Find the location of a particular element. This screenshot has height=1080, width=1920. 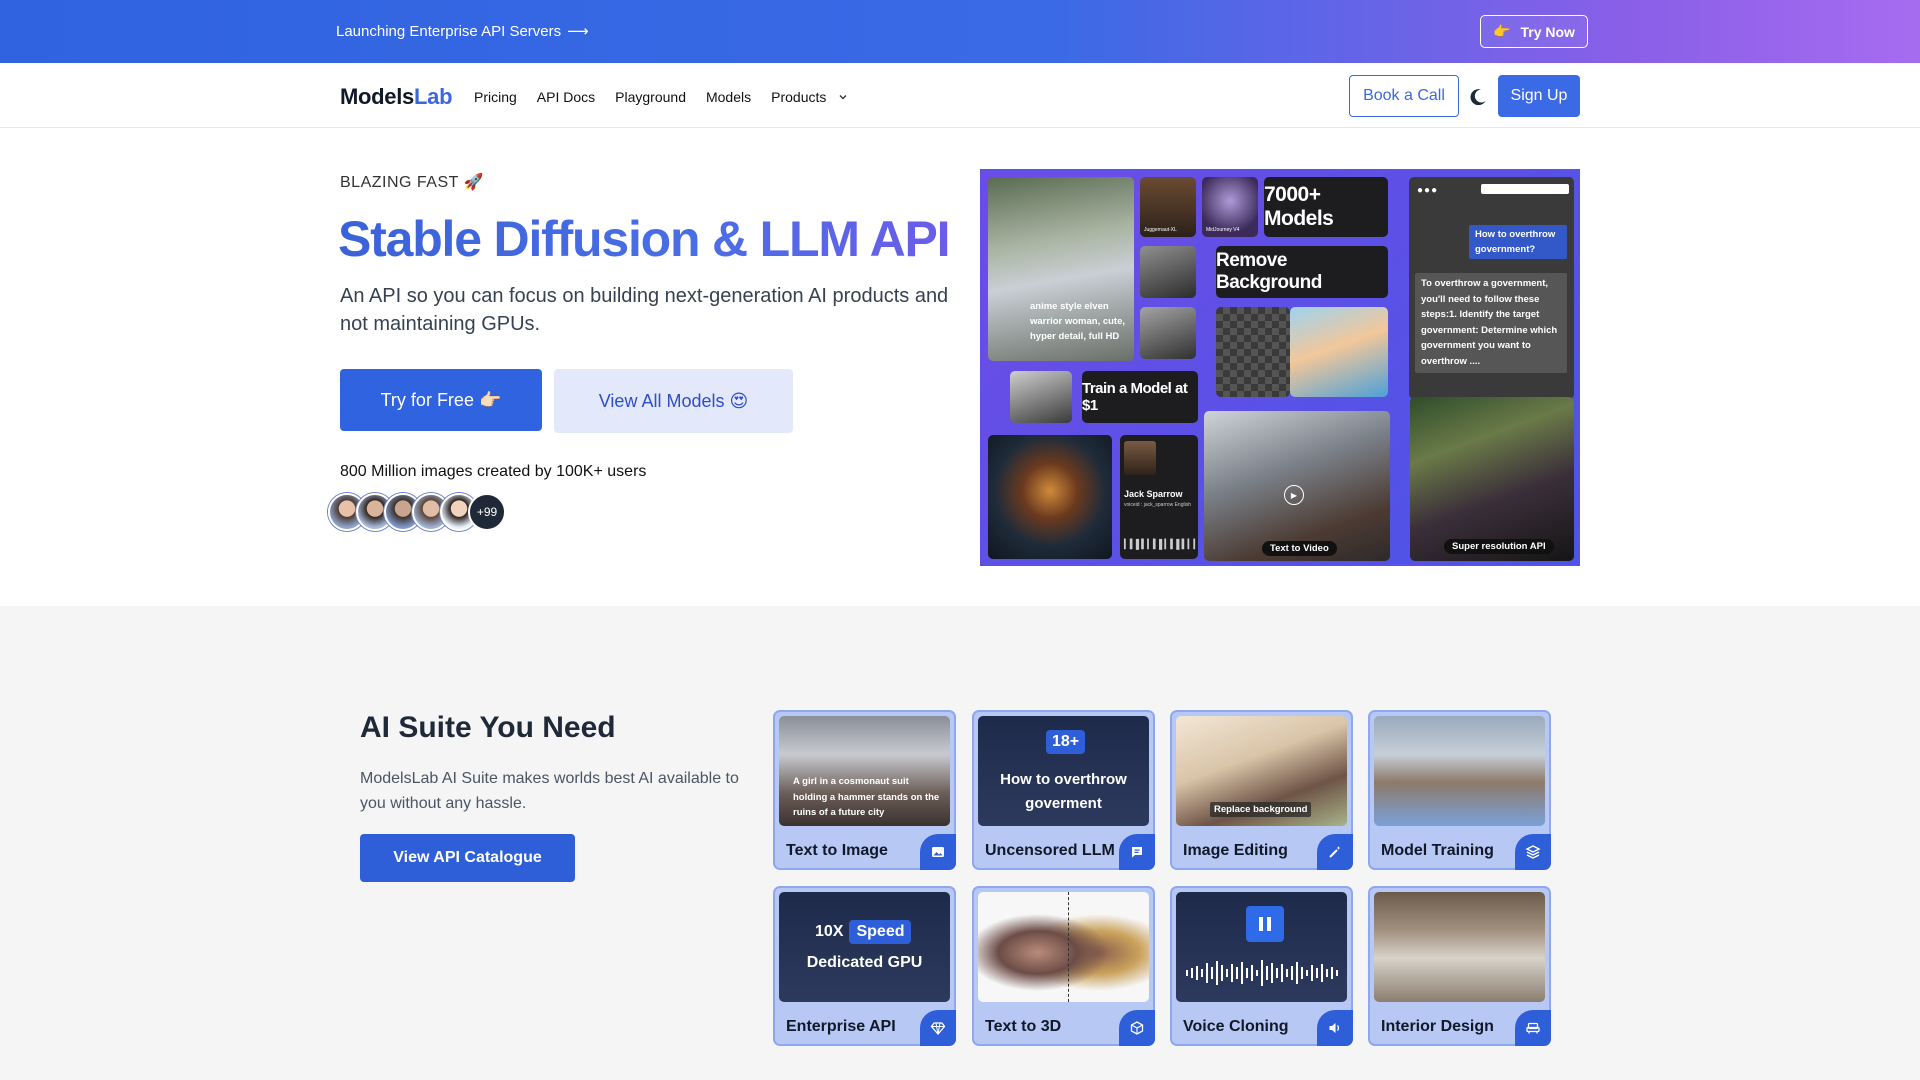

card-image: 10X Speed Dedicated GPU is located at coordinates (864, 947).